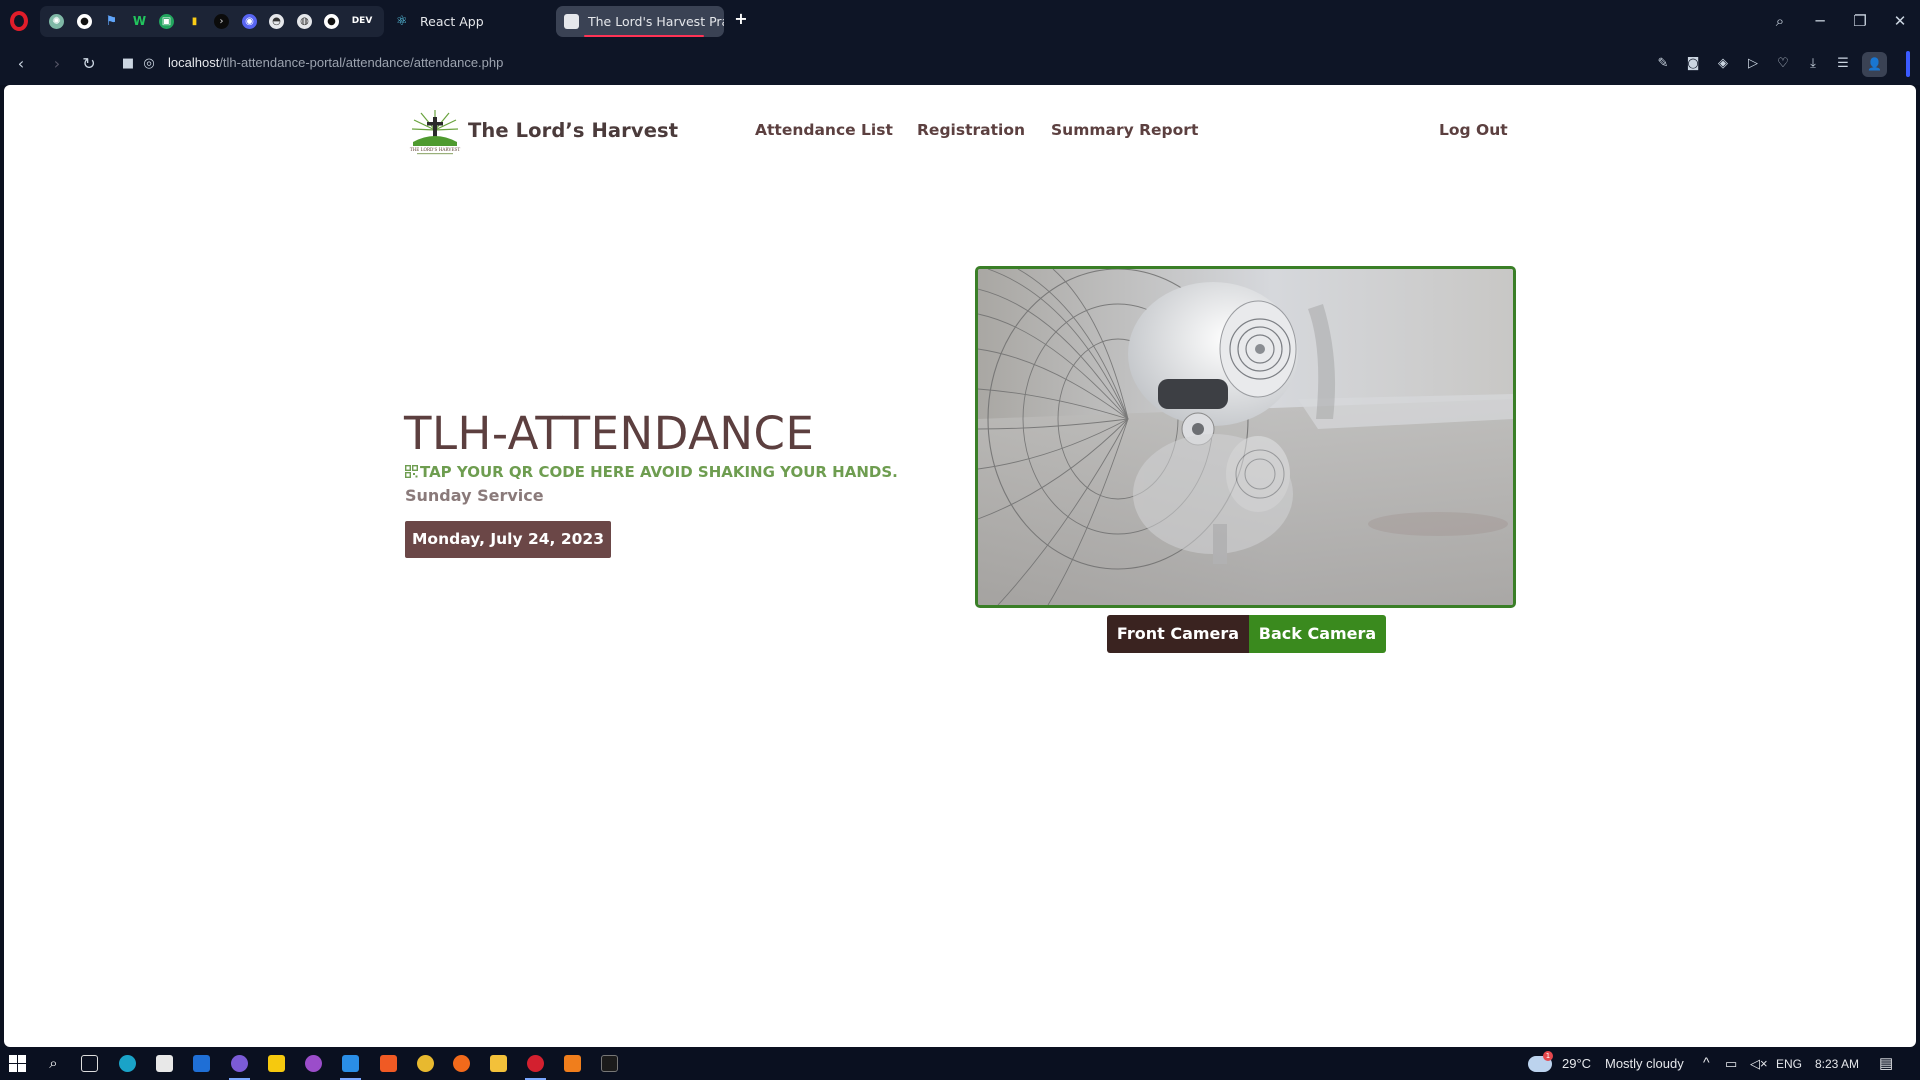  Describe the element at coordinates (1663, 64) in the screenshot. I see `edit-icon: ✎` at that location.